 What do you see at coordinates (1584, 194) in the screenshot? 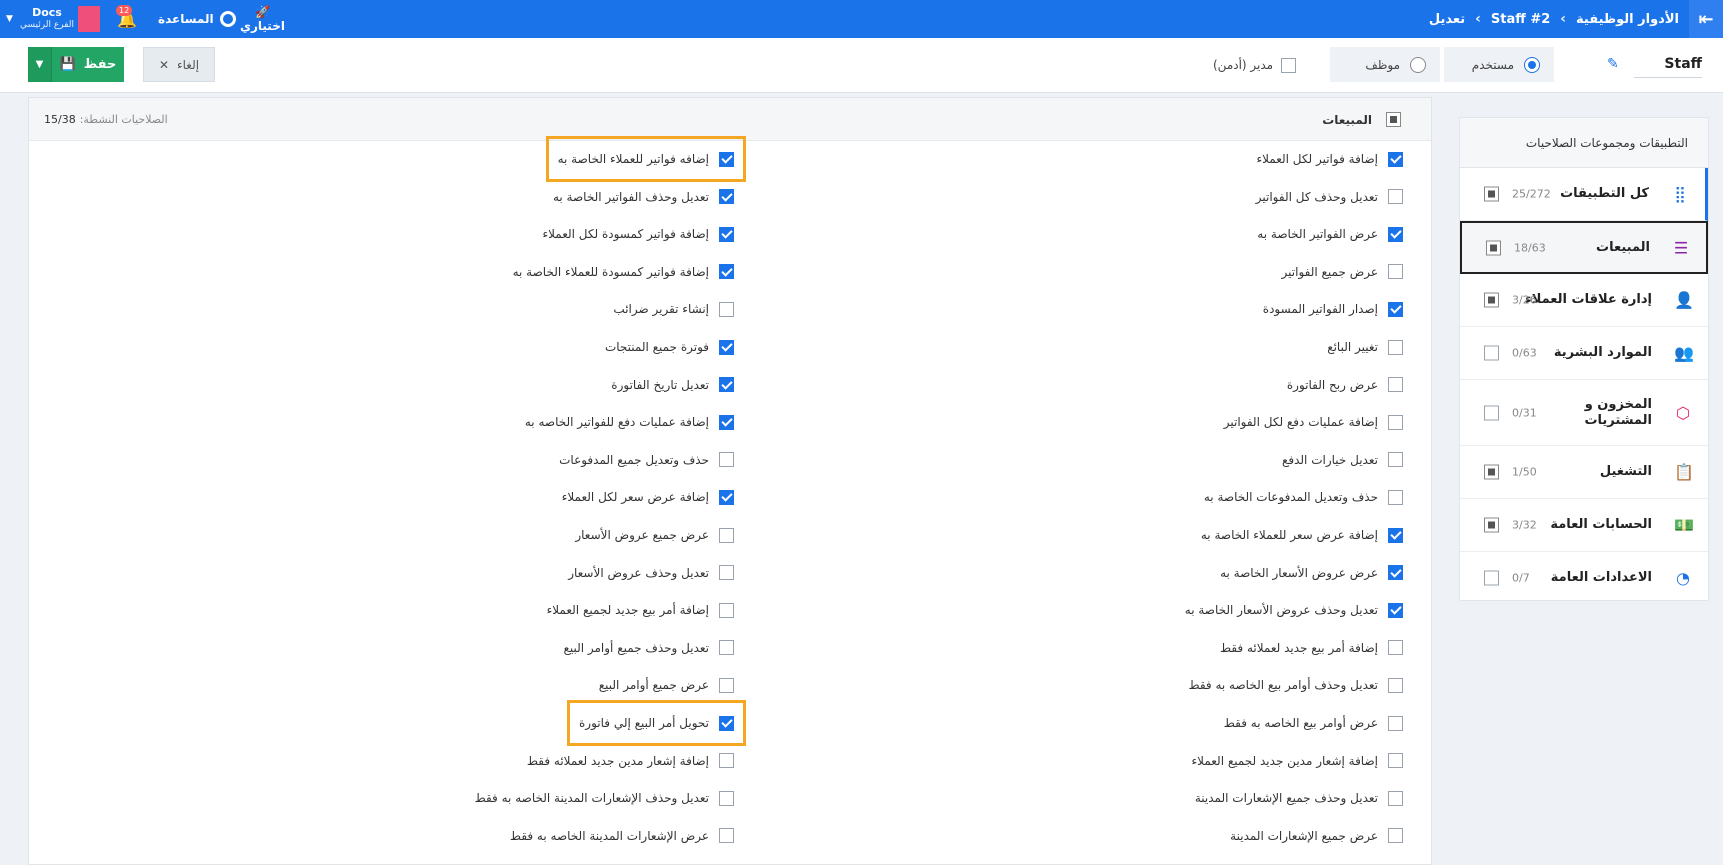
I see `sidebar-item: ⣿ كل التطبيقات 25/272` at bounding box center [1584, 194].